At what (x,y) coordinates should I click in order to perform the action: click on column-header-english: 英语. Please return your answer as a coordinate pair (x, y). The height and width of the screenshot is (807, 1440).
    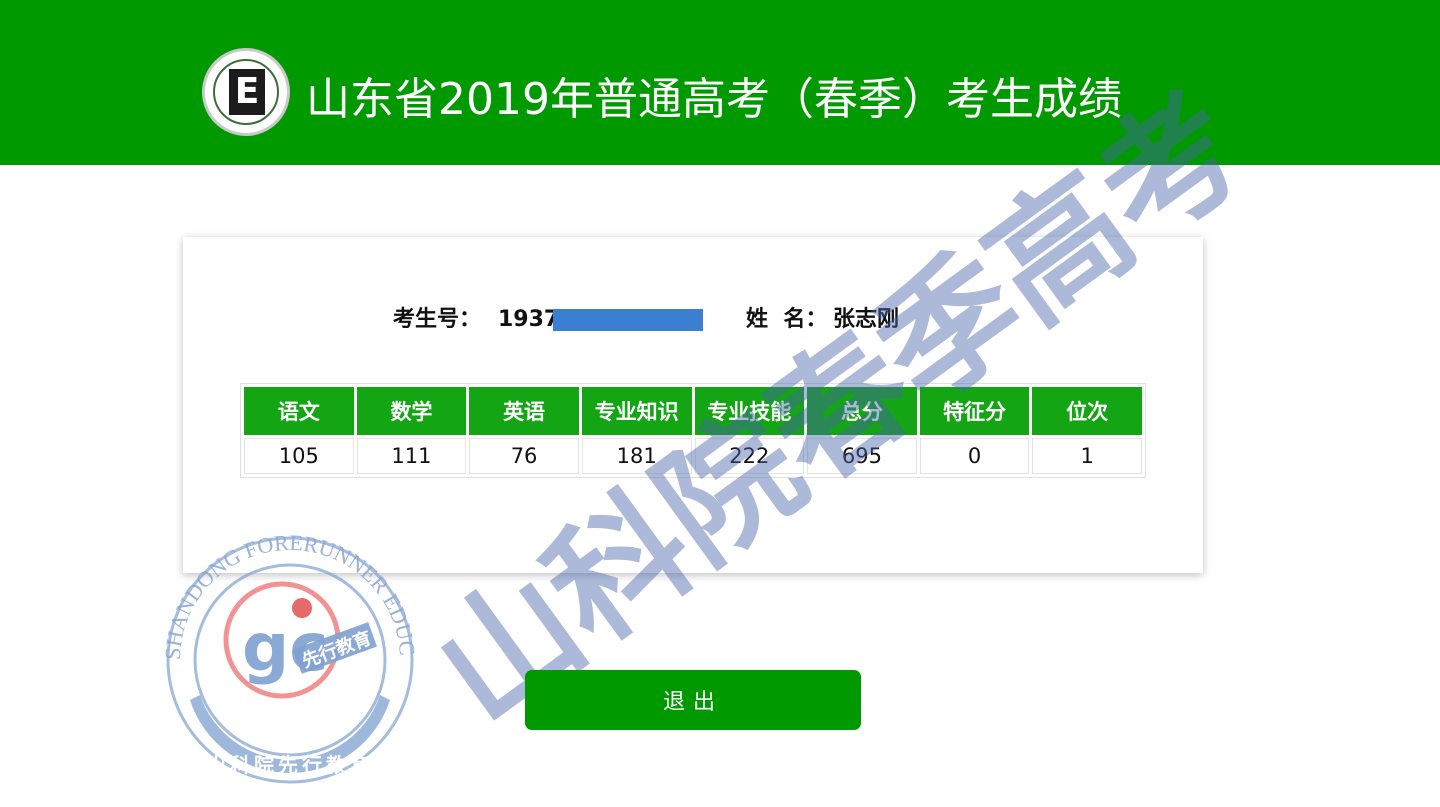
    Looking at the image, I should click on (524, 411).